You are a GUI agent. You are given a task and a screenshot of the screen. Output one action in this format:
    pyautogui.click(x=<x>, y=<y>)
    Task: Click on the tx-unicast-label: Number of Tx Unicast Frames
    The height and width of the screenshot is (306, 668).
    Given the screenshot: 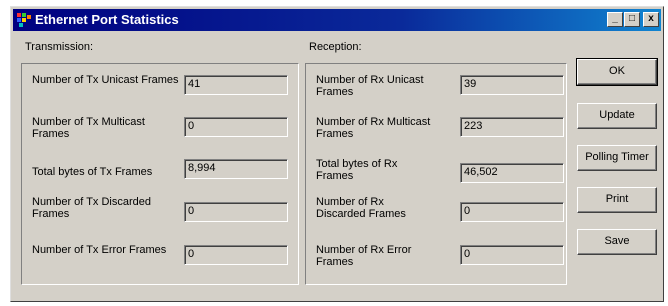 What is the action you would take?
    pyautogui.click(x=105, y=80)
    